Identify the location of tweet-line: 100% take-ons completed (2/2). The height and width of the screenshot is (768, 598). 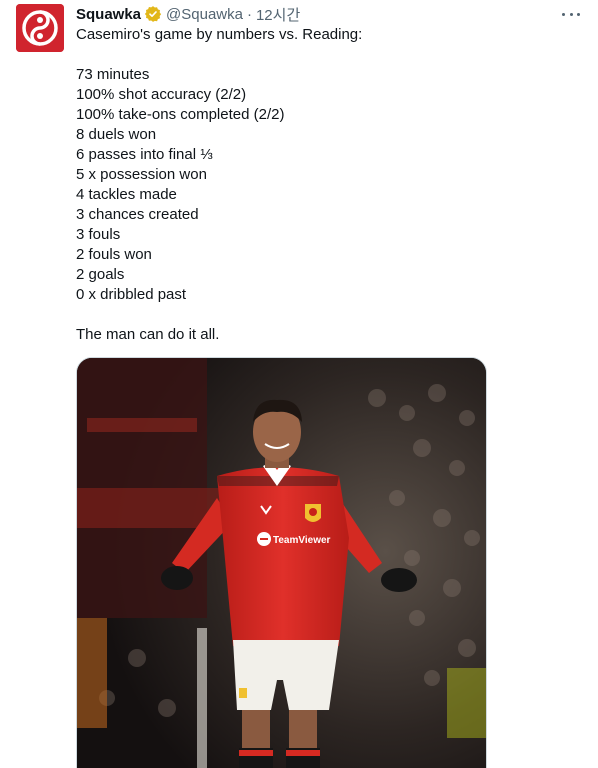
(180, 114).